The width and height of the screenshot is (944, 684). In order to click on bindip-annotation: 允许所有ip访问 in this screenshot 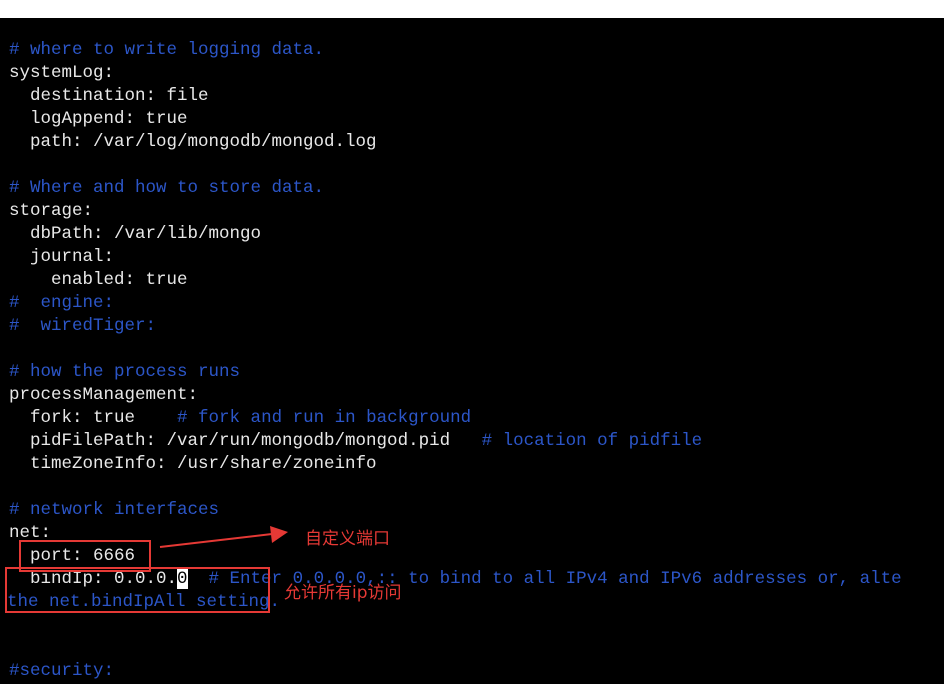, I will do `click(343, 593)`.